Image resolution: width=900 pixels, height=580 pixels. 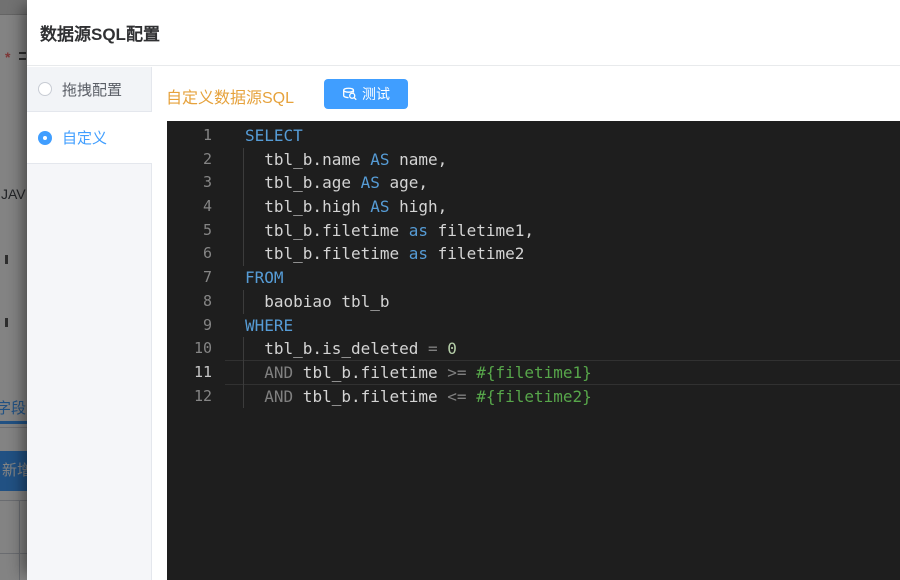 What do you see at coordinates (45, 137) in the screenshot?
I see `radio-selected-icon` at bounding box center [45, 137].